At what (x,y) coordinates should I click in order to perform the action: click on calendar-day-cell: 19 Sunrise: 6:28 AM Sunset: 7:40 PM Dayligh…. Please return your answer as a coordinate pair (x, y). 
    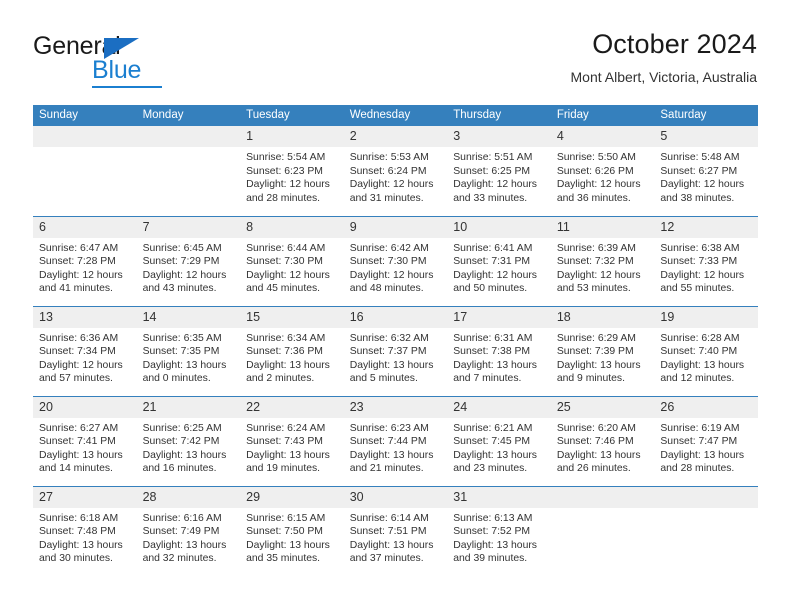
    Looking at the image, I should click on (706, 350).